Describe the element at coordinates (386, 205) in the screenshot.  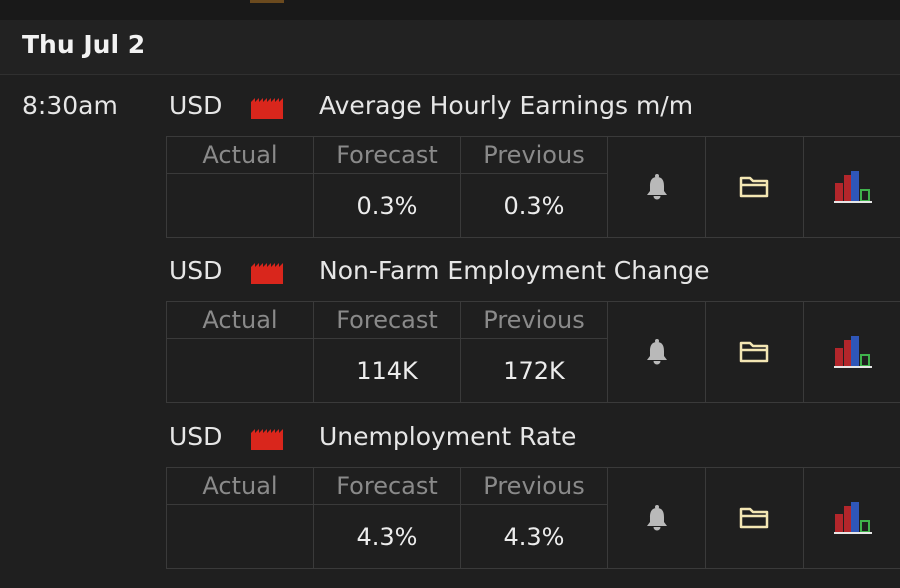
I see `forecast-value: 0.3%` at that location.